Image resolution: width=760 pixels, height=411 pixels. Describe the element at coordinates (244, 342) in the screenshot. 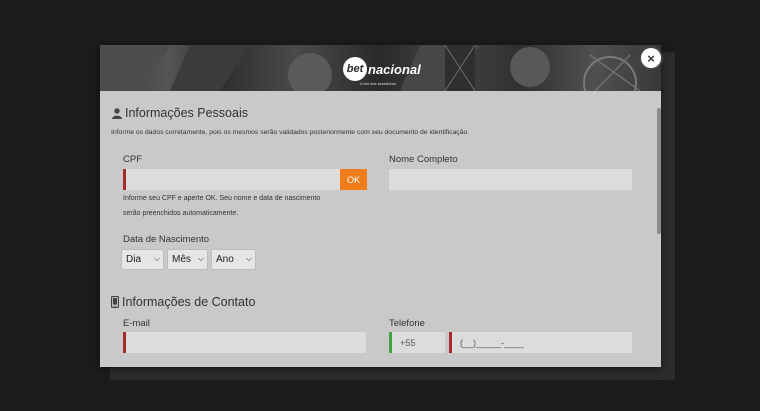

I see `email-input` at that location.